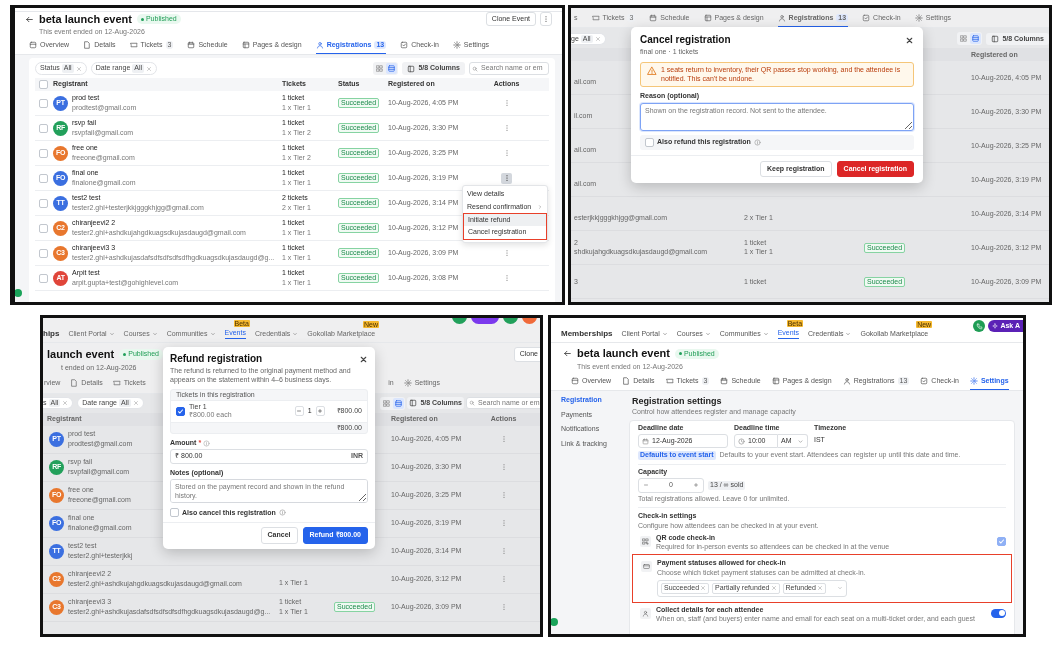 This screenshot has width=1056, height=662. What do you see at coordinates (685, 40) in the screenshot?
I see `dialog-title: Cancel registration` at bounding box center [685, 40].